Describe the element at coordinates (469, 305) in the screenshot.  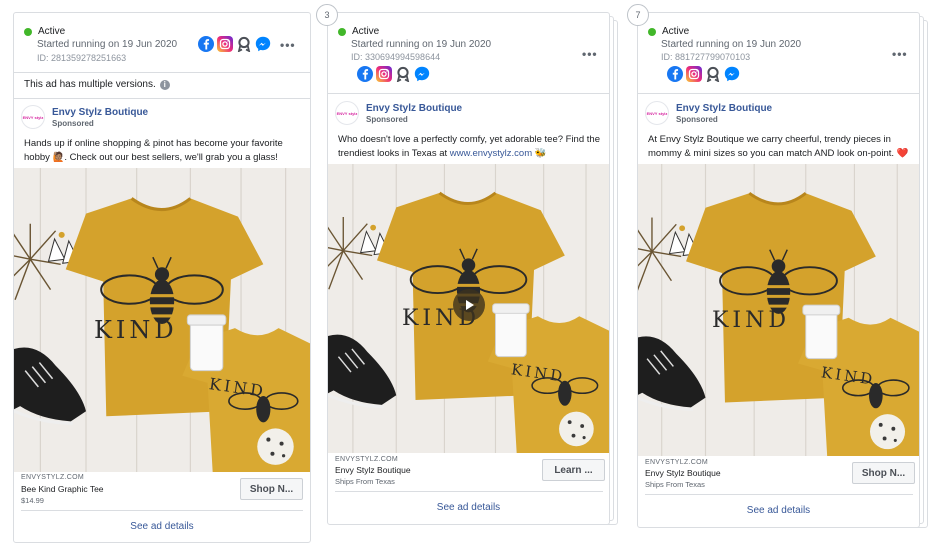
I see `play-button-icon` at that location.